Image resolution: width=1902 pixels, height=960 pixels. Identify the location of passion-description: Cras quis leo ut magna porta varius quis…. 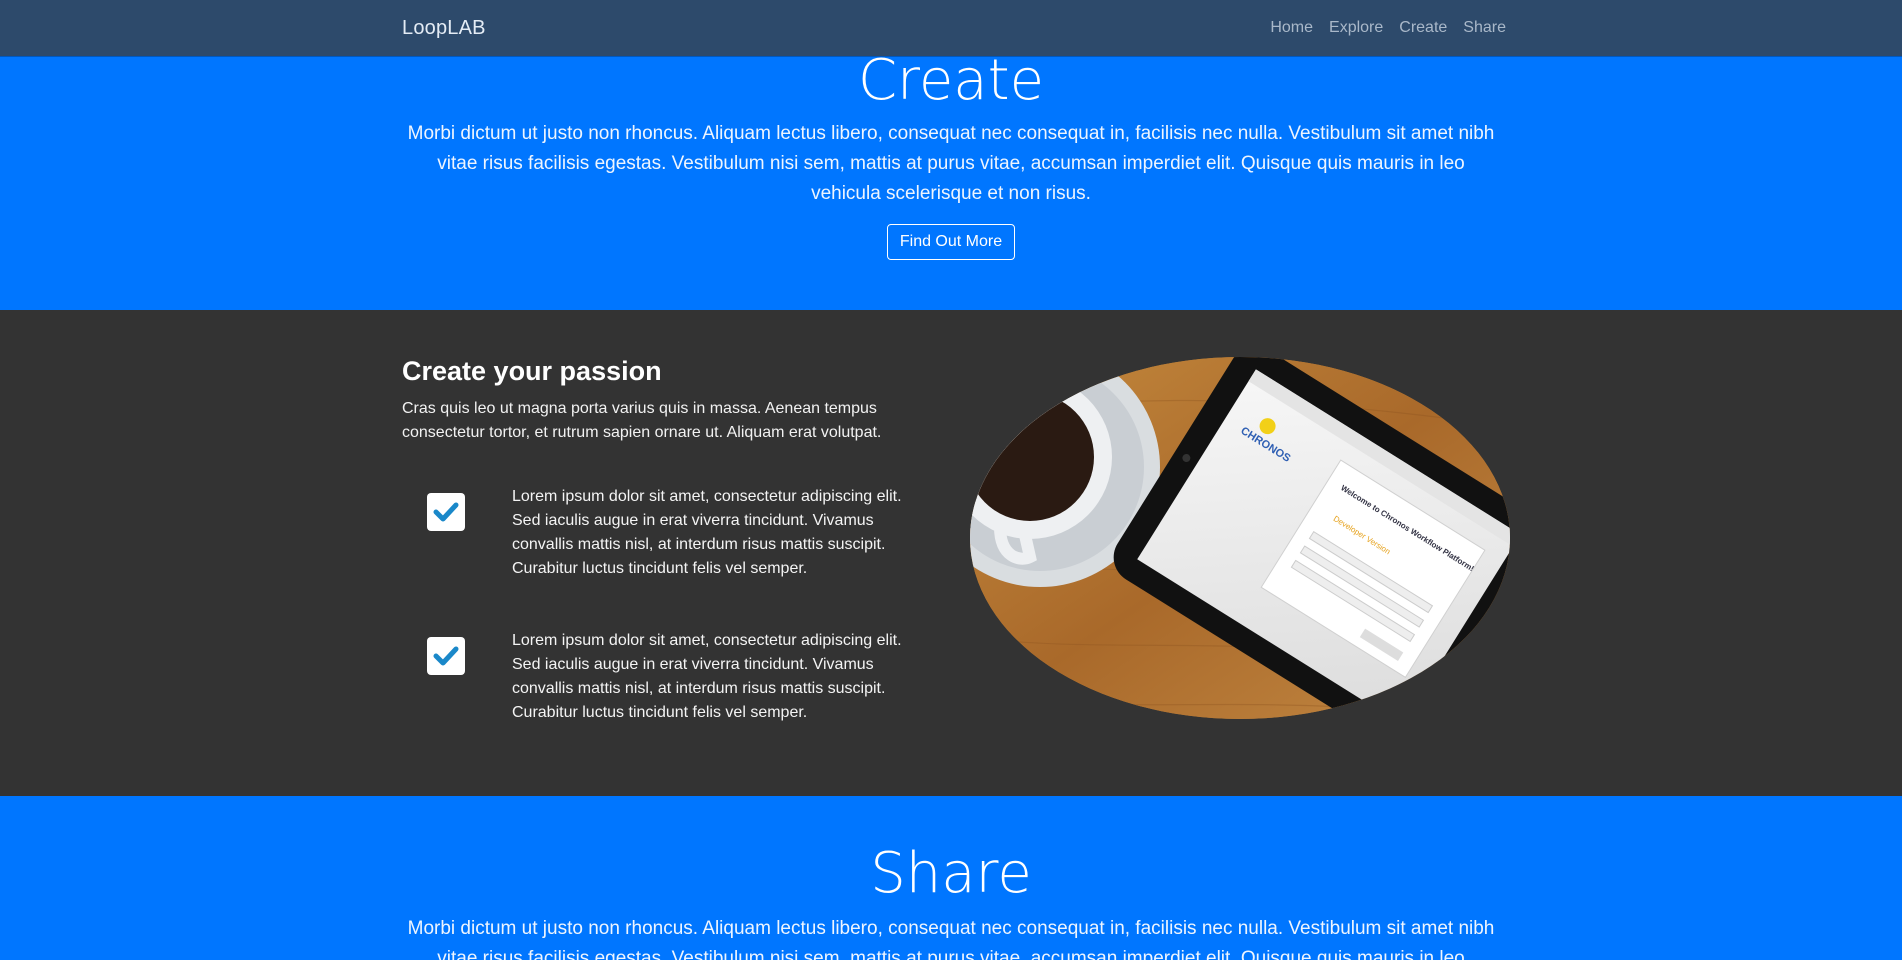
(642, 420).